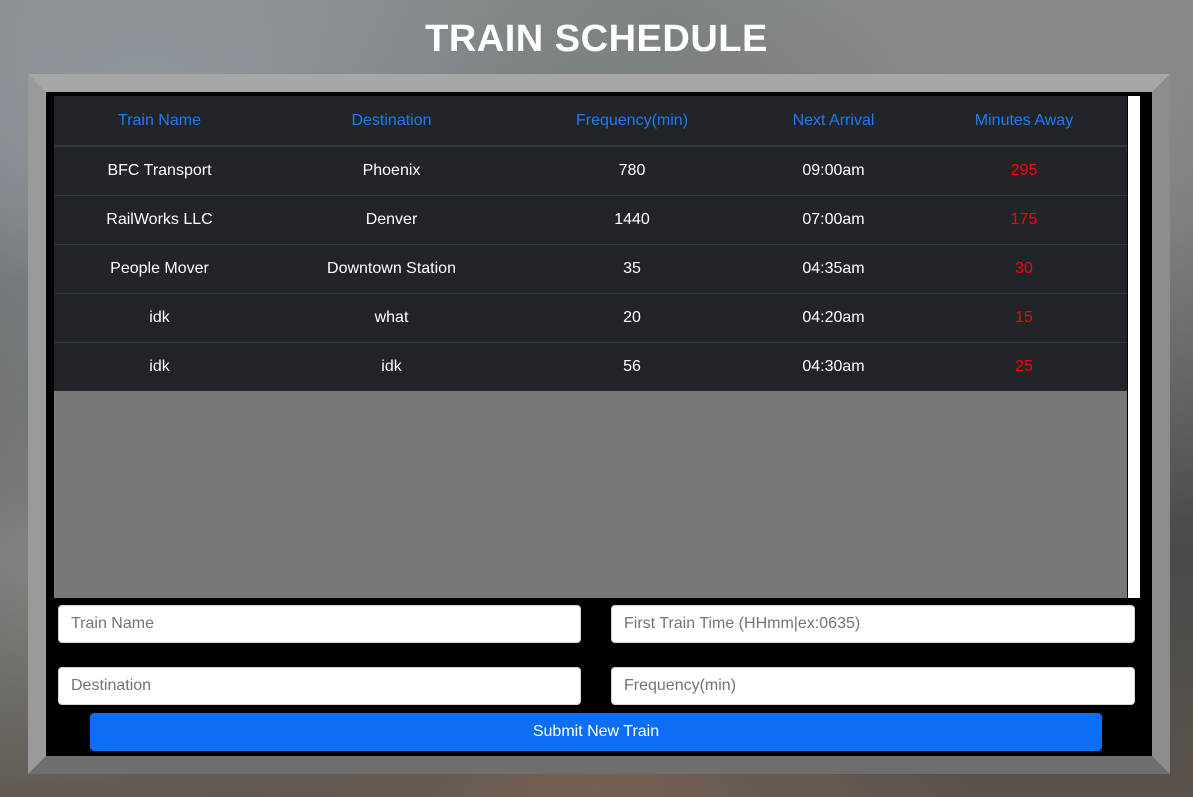 Image resolution: width=1193 pixels, height=797 pixels. What do you see at coordinates (632, 121) in the screenshot?
I see `header-frequency: Frequency(min)` at bounding box center [632, 121].